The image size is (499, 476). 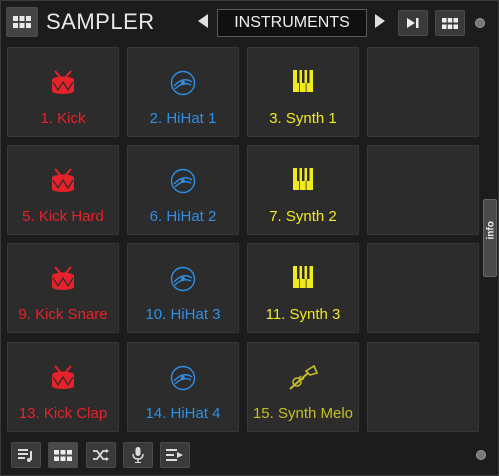 I want to click on sampler-pad: 2. HiHat 1, so click(x=183, y=92).